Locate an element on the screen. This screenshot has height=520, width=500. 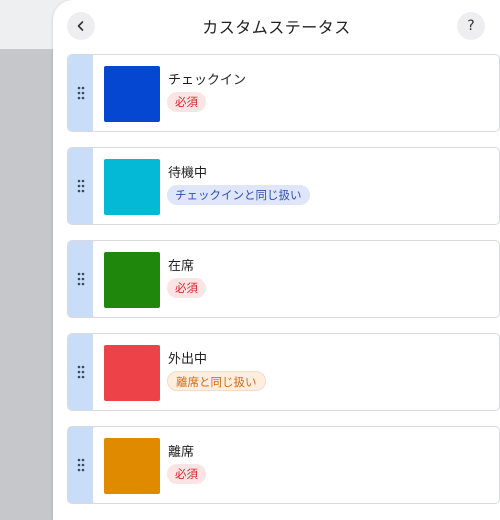
panel-header: カスタムステータス ? is located at coordinates (276, 25).